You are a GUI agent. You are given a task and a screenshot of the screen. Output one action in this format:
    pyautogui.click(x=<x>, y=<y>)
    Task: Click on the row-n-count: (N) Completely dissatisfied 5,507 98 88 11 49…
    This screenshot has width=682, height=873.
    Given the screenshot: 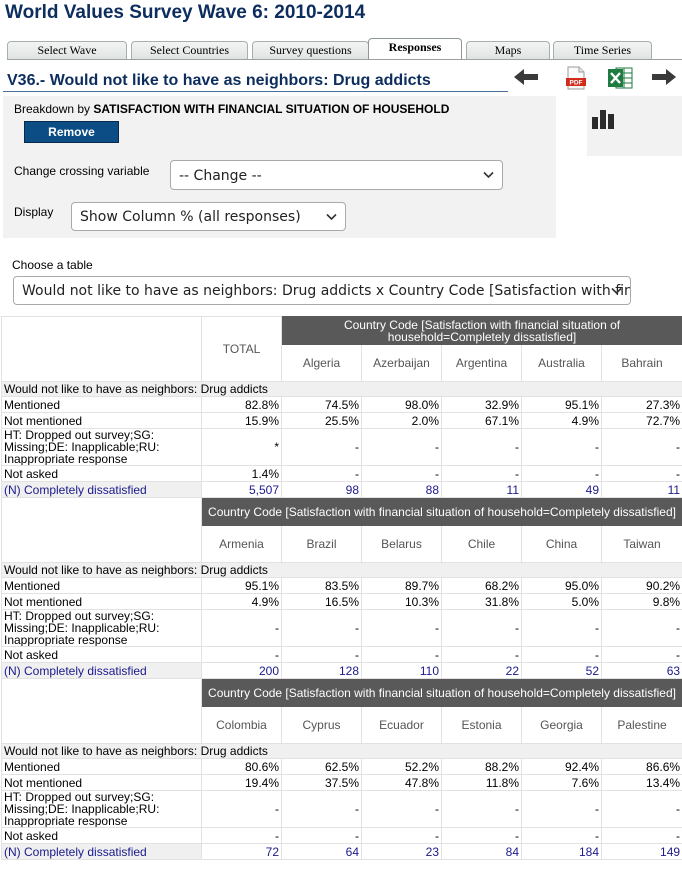 What is the action you would take?
    pyautogui.click(x=341, y=489)
    